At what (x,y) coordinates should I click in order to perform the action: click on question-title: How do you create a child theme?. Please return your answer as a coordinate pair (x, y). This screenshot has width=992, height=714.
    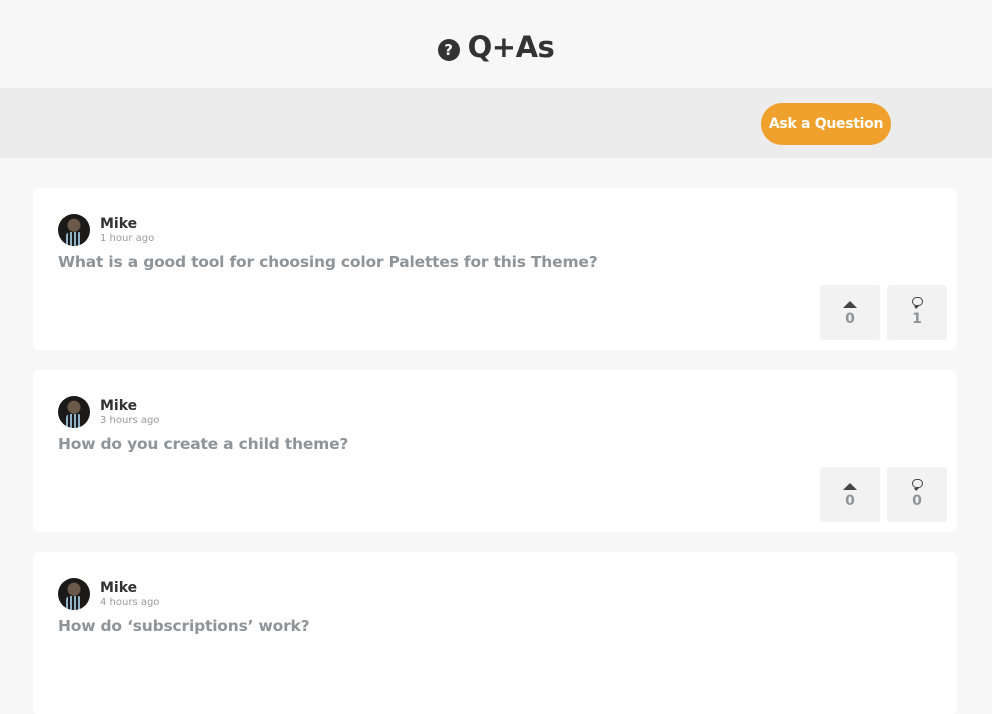
    Looking at the image, I should click on (203, 444).